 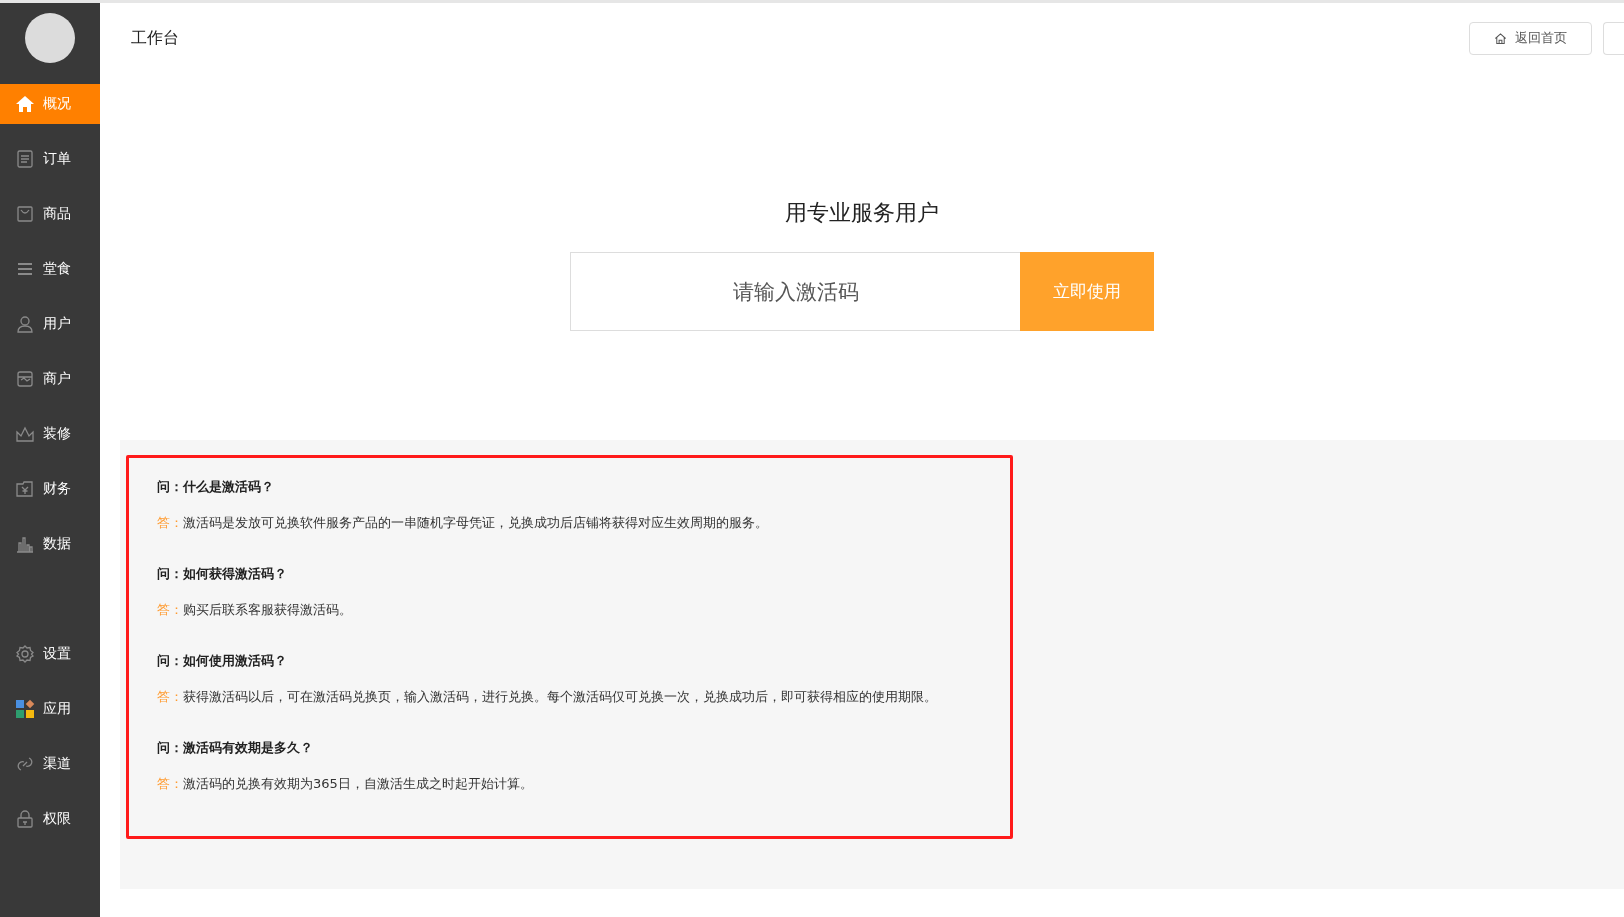 What do you see at coordinates (1530, 38) in the screenshot?
I see `home-button: 返回首页` at bounding box center [1530, 38].